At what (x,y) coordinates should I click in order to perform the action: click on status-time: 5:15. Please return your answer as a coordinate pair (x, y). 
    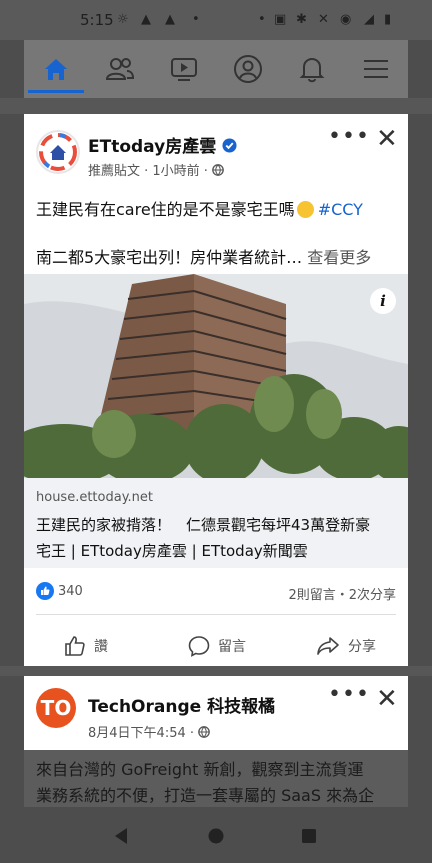
    Looking at the image, I should click on (97, 20).